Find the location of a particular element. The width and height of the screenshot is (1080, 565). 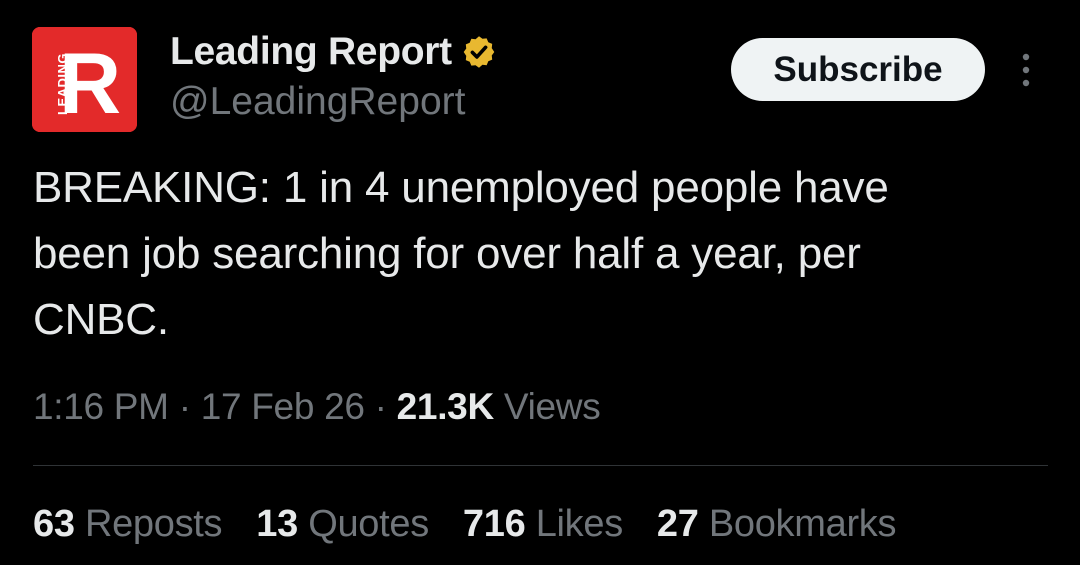

tweet-time: 1:16 PM is located at coordinates (101, 406).